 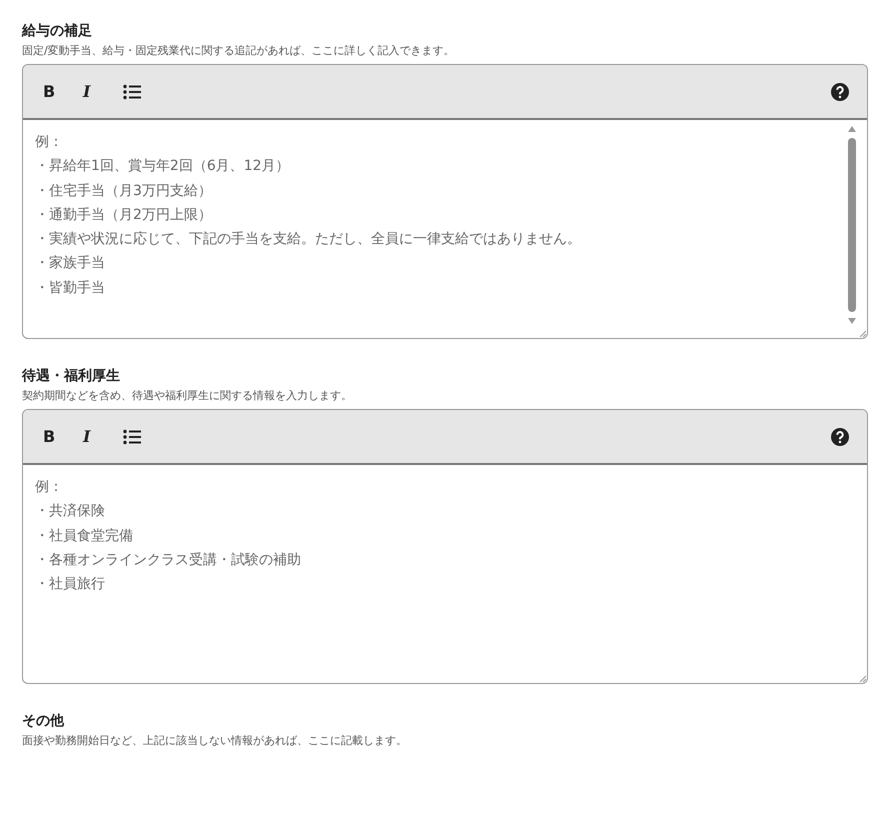 I want to click on placeholder-text: ・社員旅行, so click(x=70, y=584).